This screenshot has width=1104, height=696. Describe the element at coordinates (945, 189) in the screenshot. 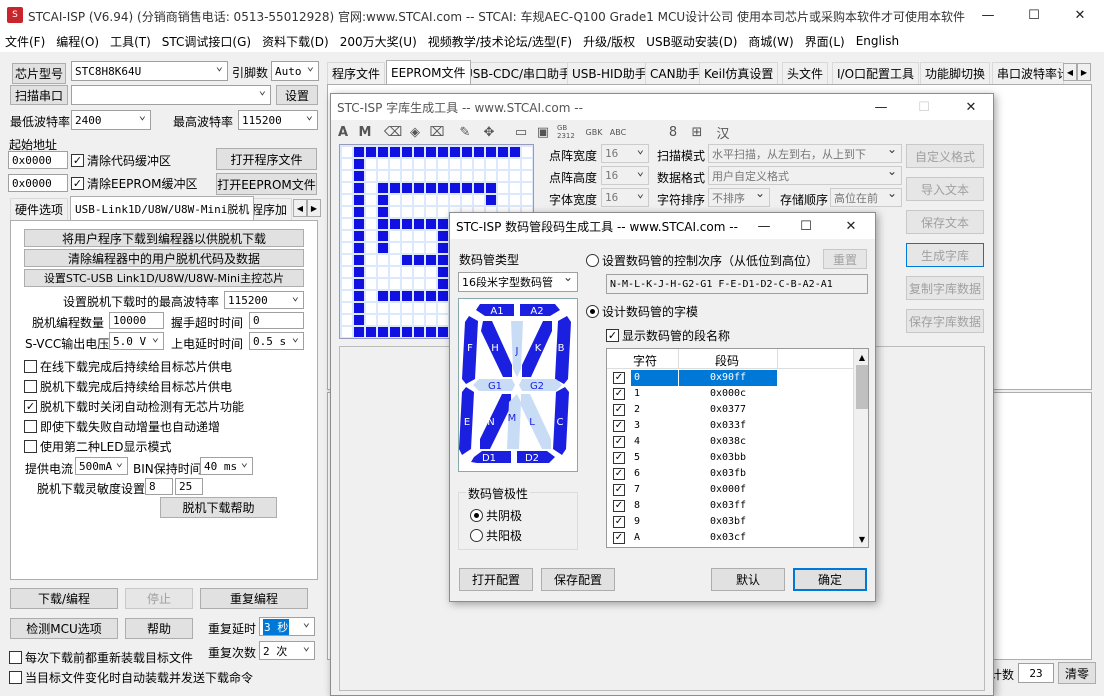

I see `import-text-button: 导入文本` at that location.